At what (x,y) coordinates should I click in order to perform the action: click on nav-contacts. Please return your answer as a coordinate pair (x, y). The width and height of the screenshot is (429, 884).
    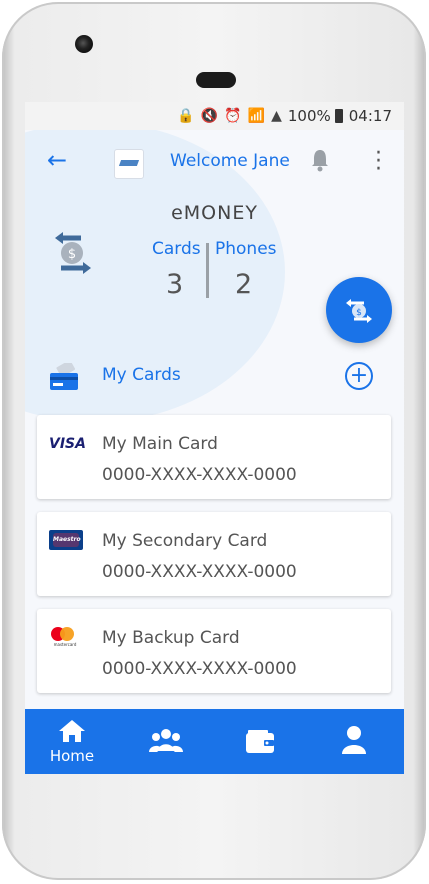
    Looking at the image, I should click on (166, 741).